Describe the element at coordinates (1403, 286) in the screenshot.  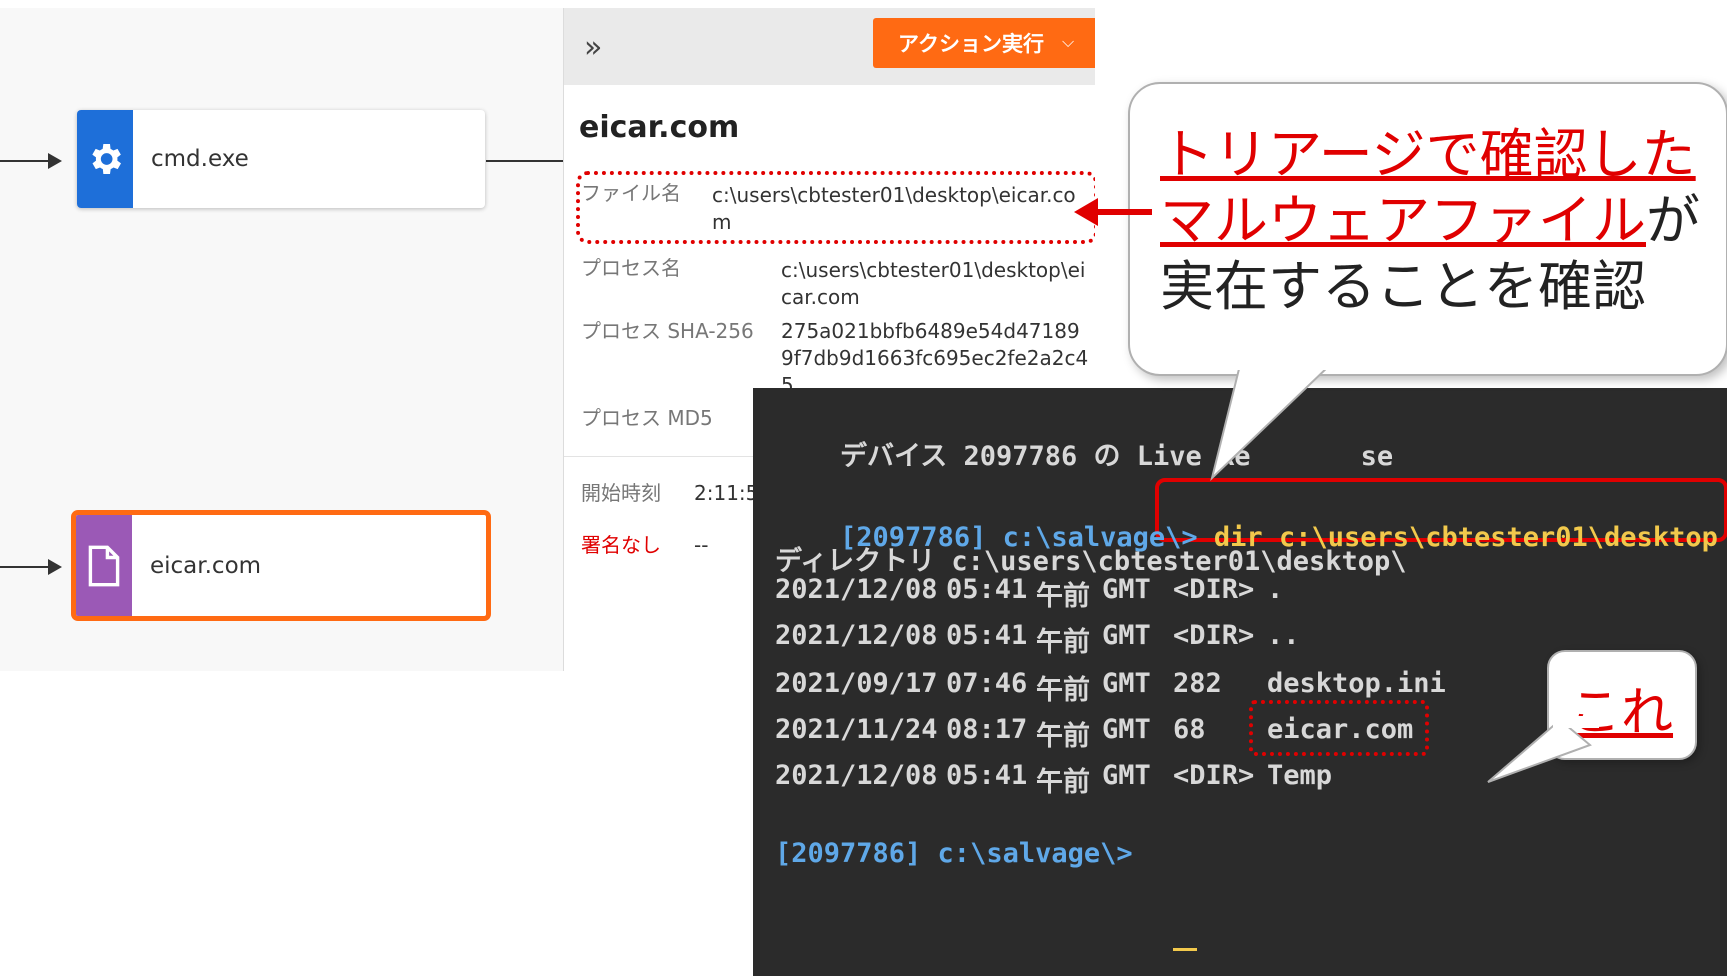
I see `callout-line-3: 実在することを確認` at that location.